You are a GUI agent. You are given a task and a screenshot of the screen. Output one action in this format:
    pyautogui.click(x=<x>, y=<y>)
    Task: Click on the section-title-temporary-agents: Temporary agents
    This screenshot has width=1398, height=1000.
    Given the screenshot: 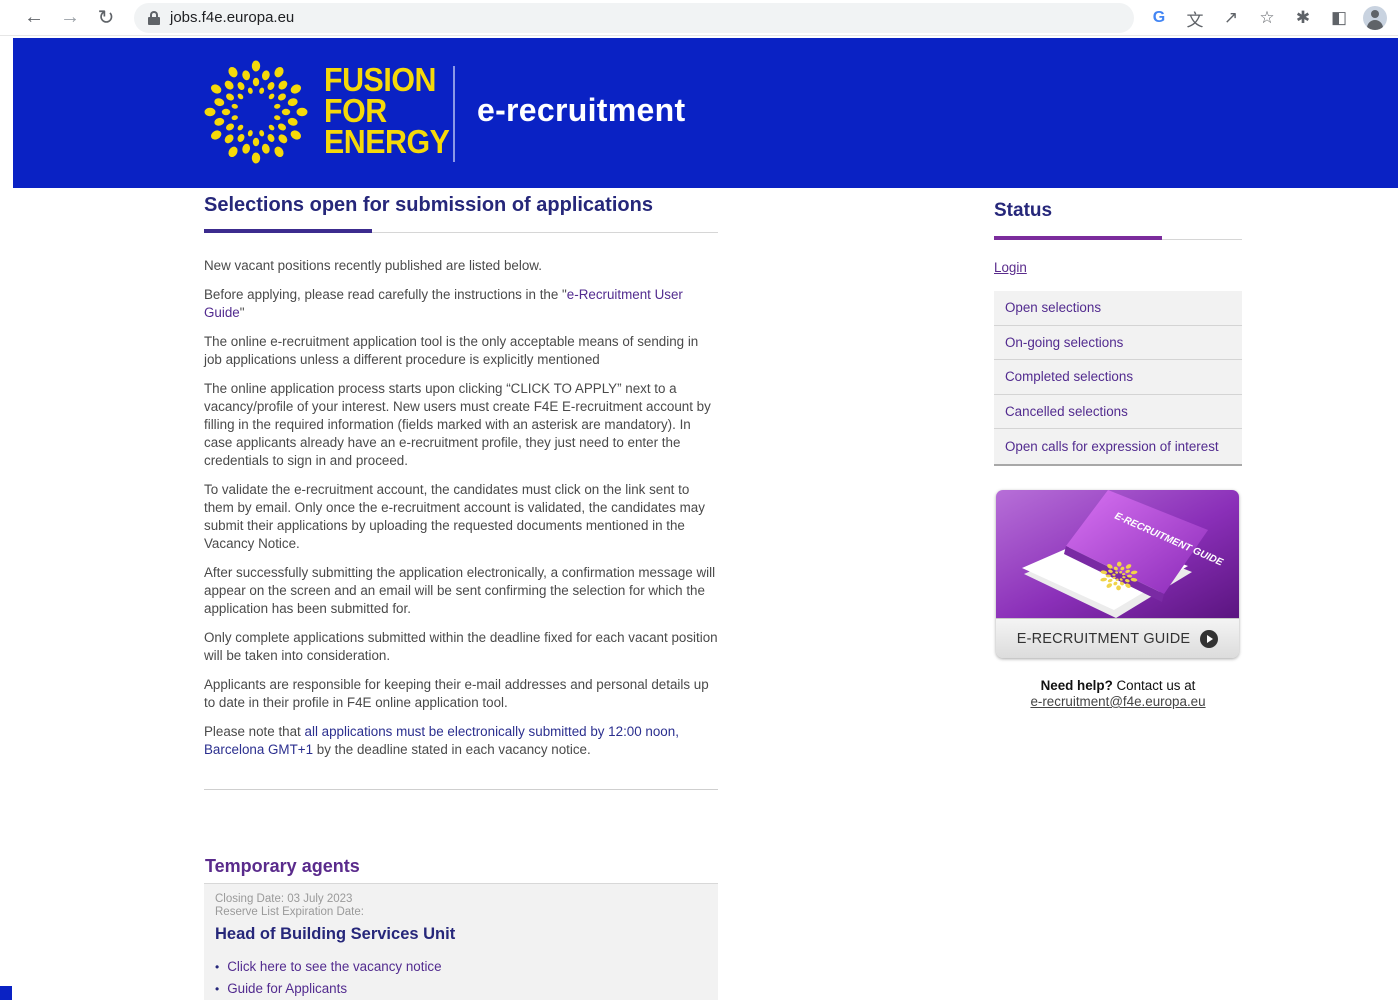 What is the action you would take?
    pyautogui.click(x=282, y=866)
    